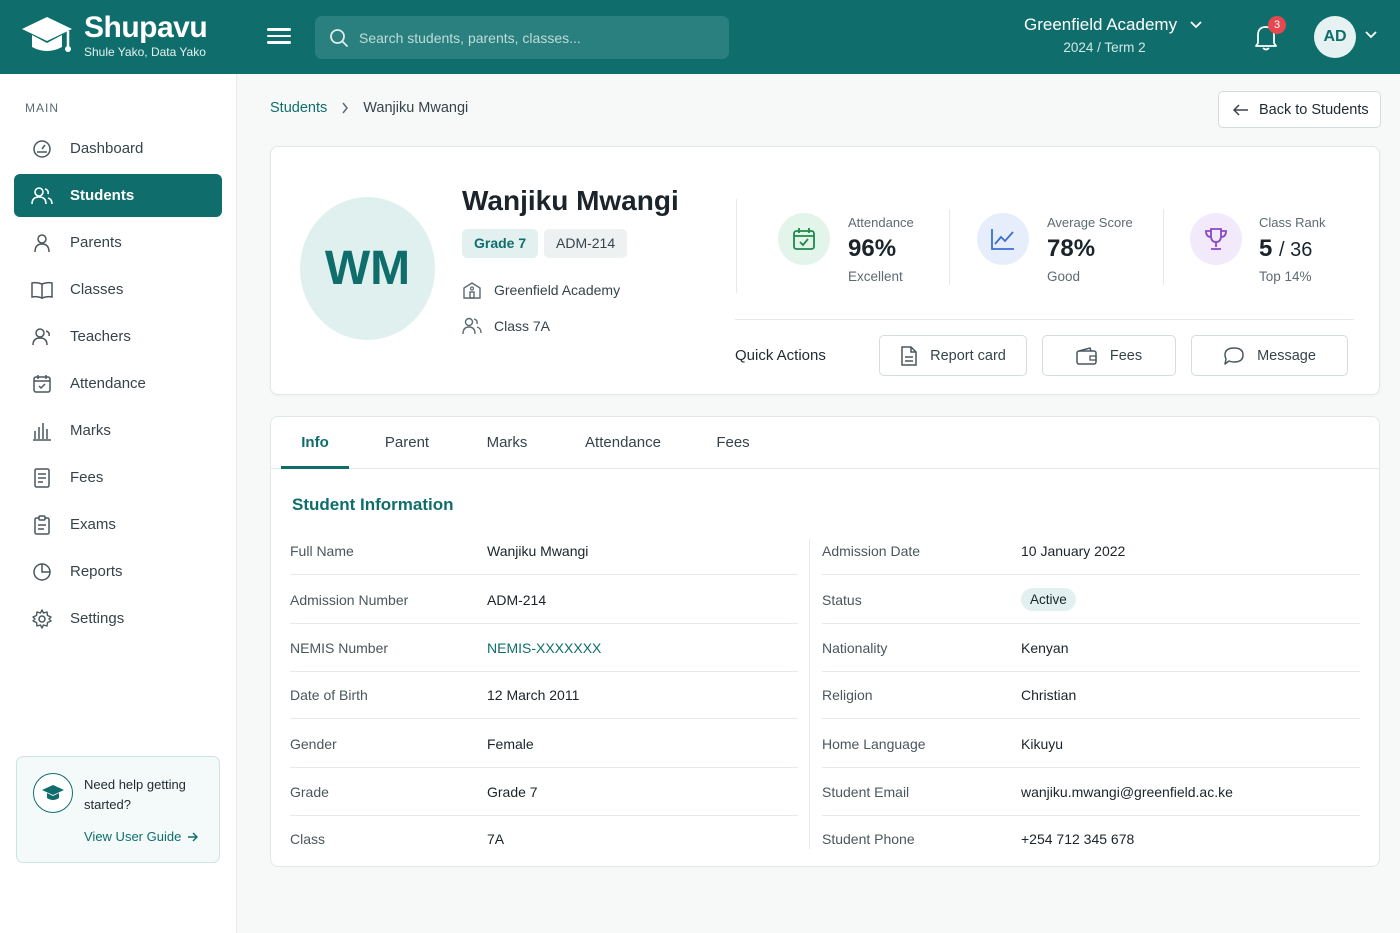  Describe the element at coordinates (623, 443) in the screenshot. I see `tab-attendance: Attendance` at that location.